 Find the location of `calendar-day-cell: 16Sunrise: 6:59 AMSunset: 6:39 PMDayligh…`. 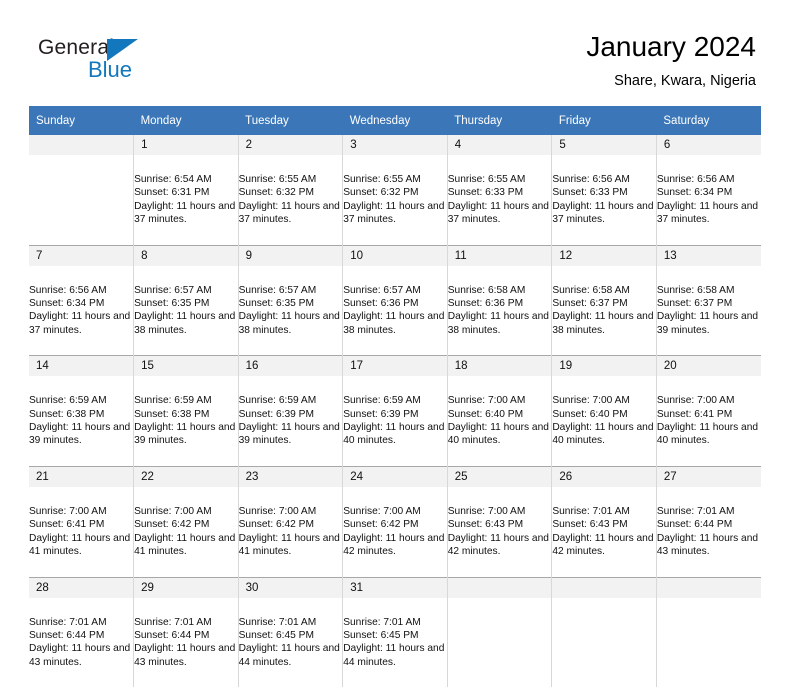

calendar-day-cell: 16Sunrise: 6:59 AMSunset: 6:39 PMDayligh… is located at coordinates (290, 411).